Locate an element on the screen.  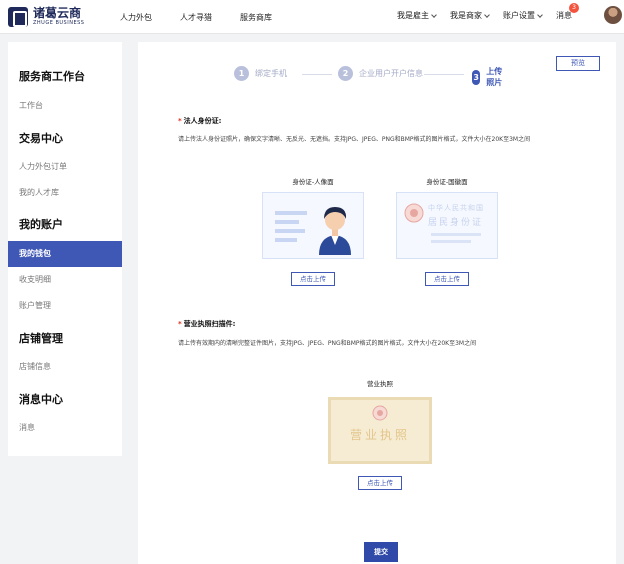
sidebar-section-store: 店铺管理 is located at coordinates (41, 338).